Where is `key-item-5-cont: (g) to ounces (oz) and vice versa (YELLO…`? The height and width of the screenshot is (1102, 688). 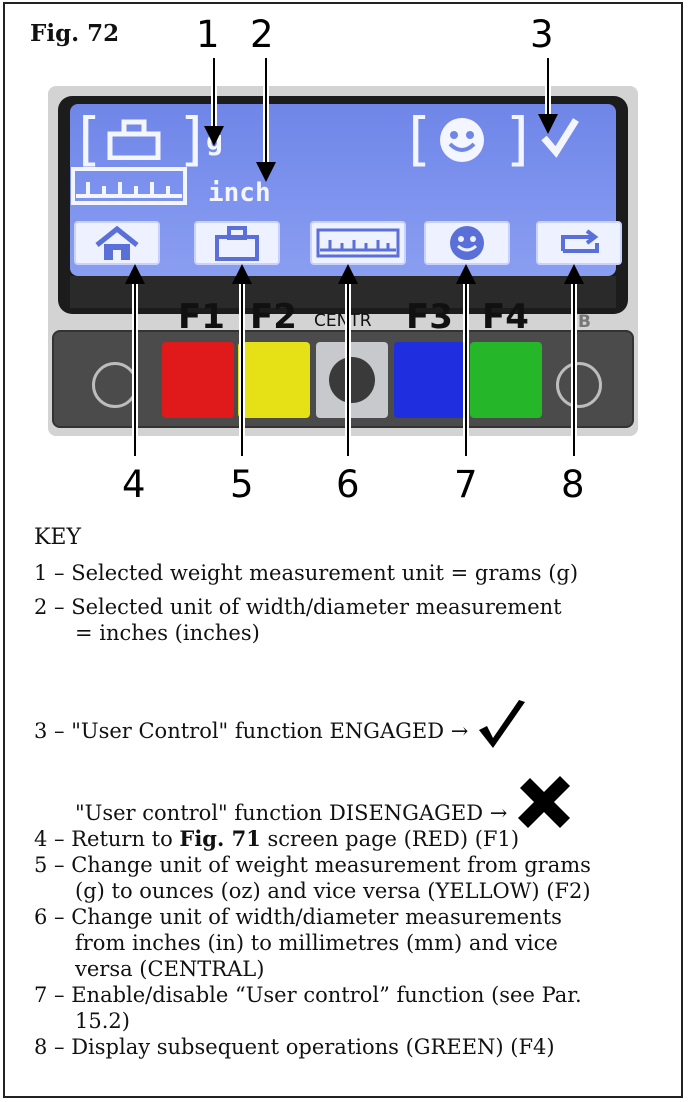 key-item-5-cont: (g) to ounces (oz) and vice versa (YELLO… is located at coordinates (333, 891).